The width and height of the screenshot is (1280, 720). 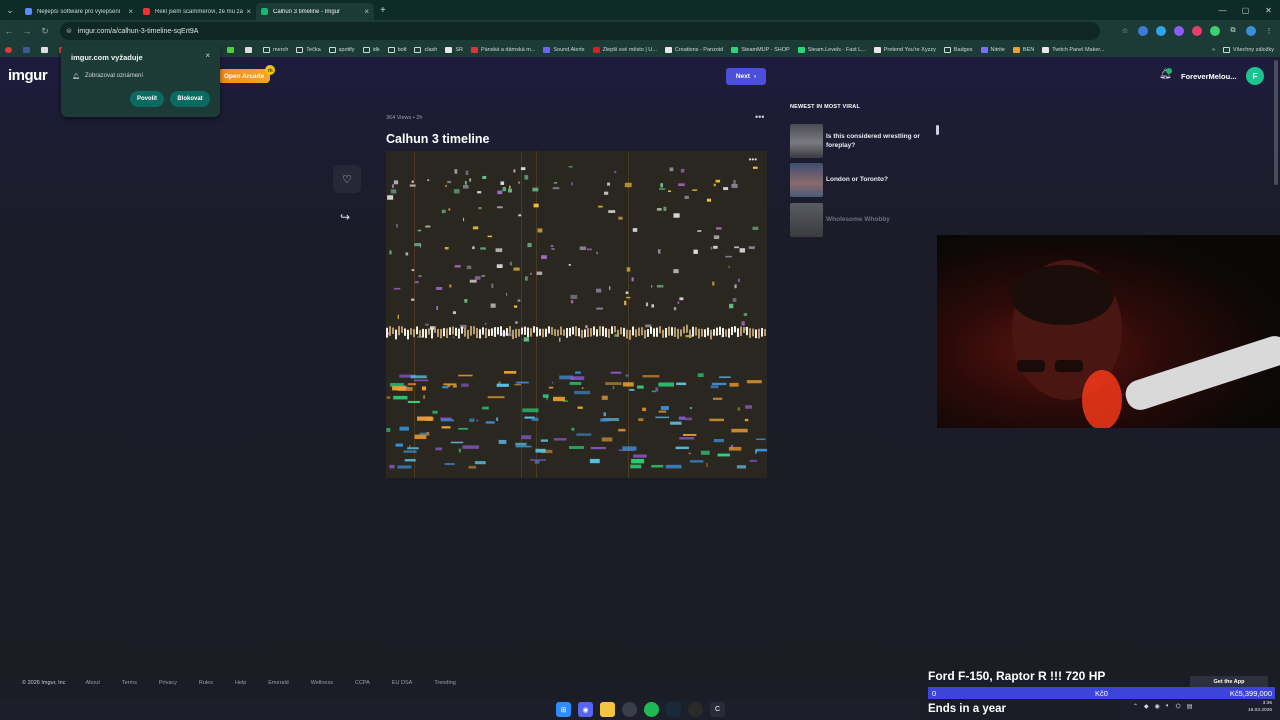 I want to click on footer-link: About, so click(x=93, y=683).